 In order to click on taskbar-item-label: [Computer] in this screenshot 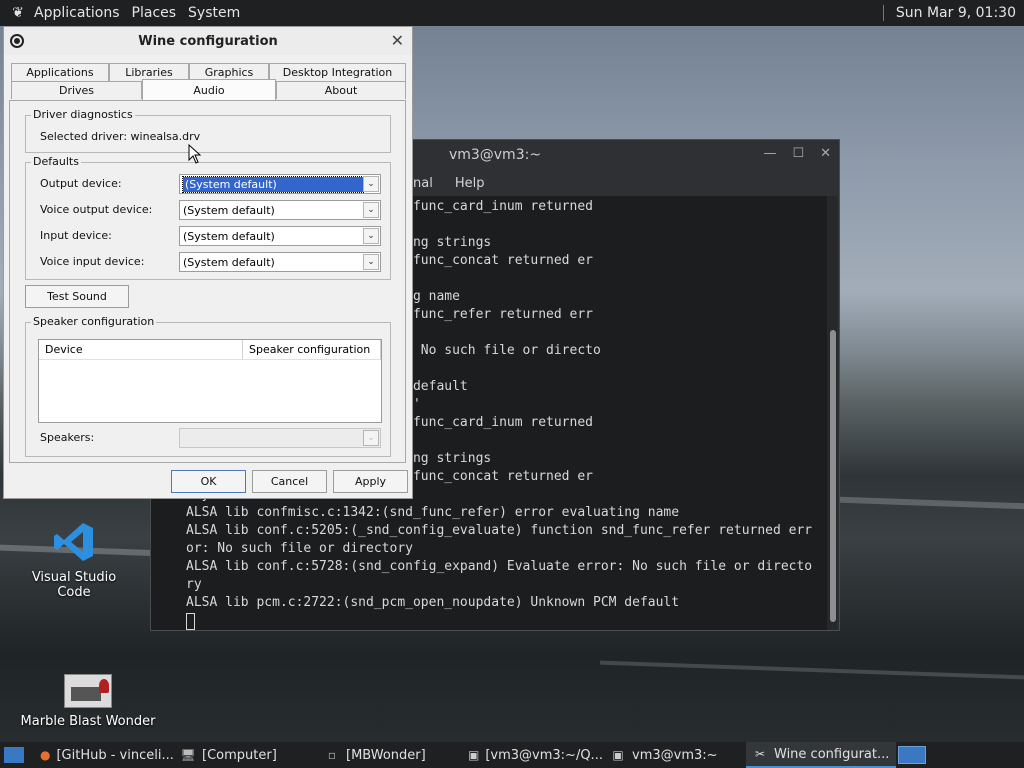, I will do `click(239, 755)`.